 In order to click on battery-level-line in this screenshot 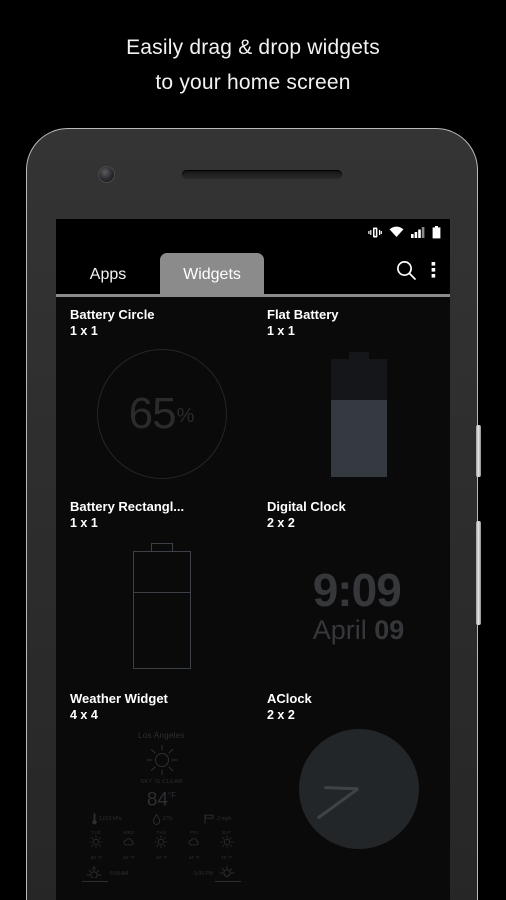, I will do `click(161, 592)`.